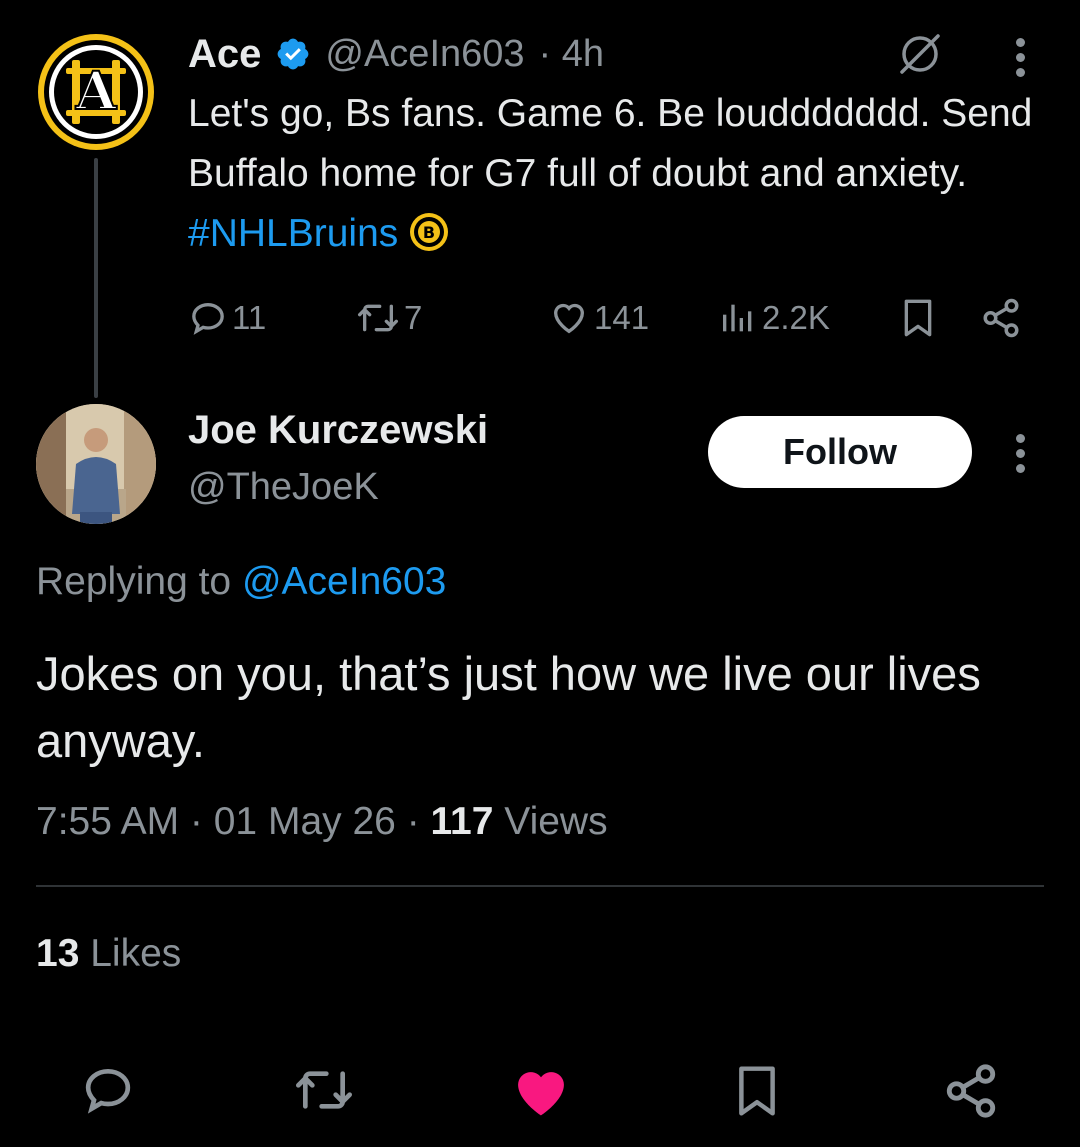 Image resolution: width=1080 pixels, height=1147 pixels. What do you see at coordinates (293, 233) in the screenshot?
I see `hashtag-link: #NHLBruins` at bounding box center [293, 233].